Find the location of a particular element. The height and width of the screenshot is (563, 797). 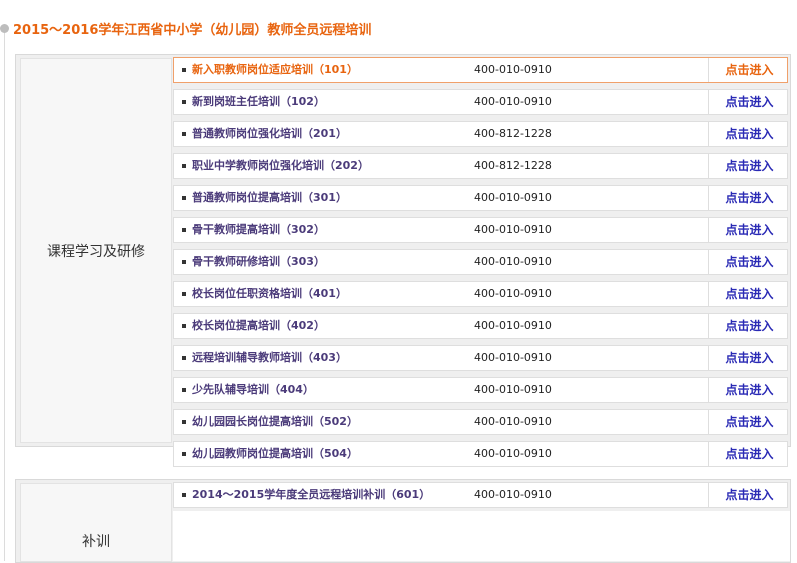

course-row: 职业中学教师岗位强化培训（202） 400-812-1228 点击进入 is located at coordinates (480, 166).